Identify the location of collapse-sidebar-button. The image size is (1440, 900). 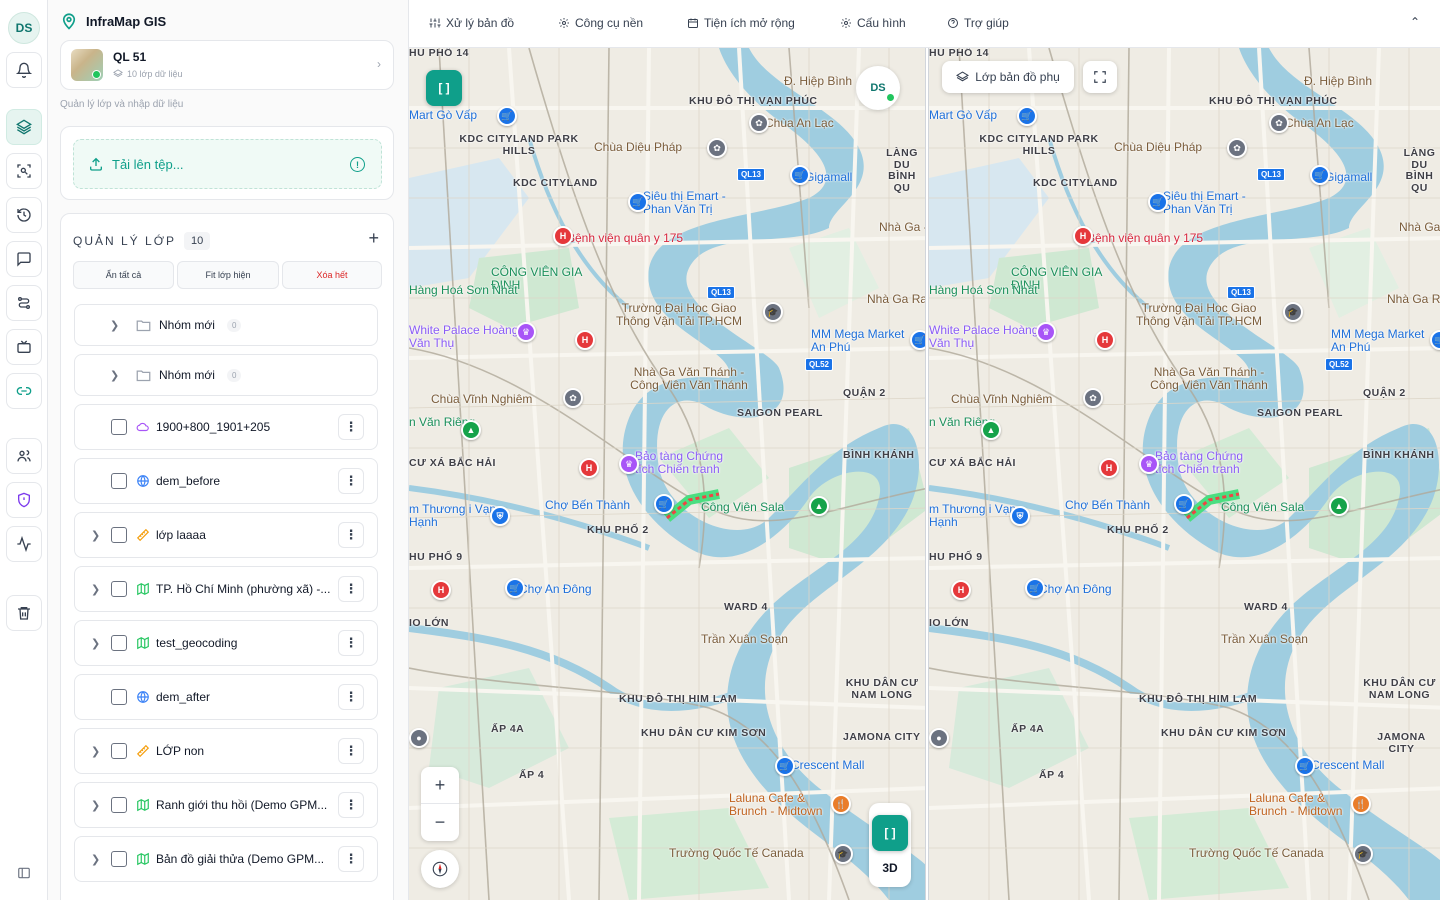
(24, 873).